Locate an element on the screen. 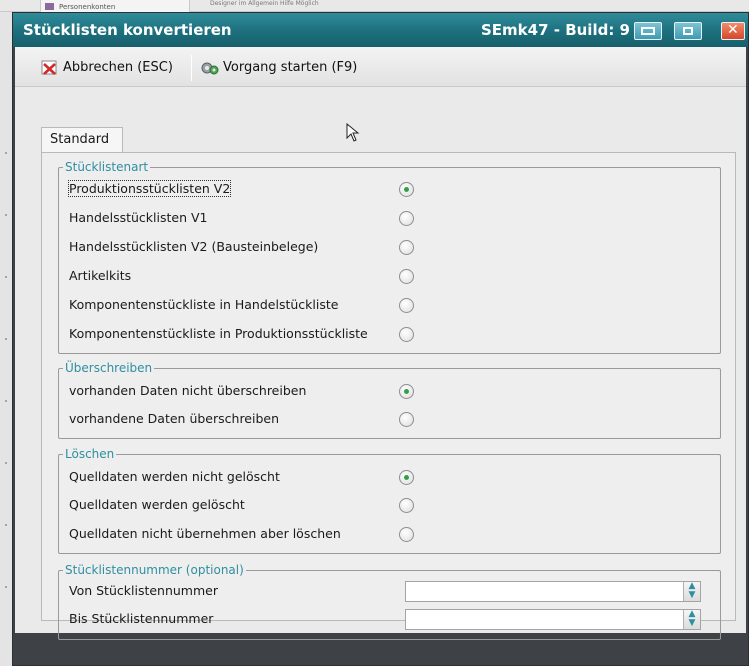  radio-nicht-ueberschreiben is located at coordinates (406, 391).